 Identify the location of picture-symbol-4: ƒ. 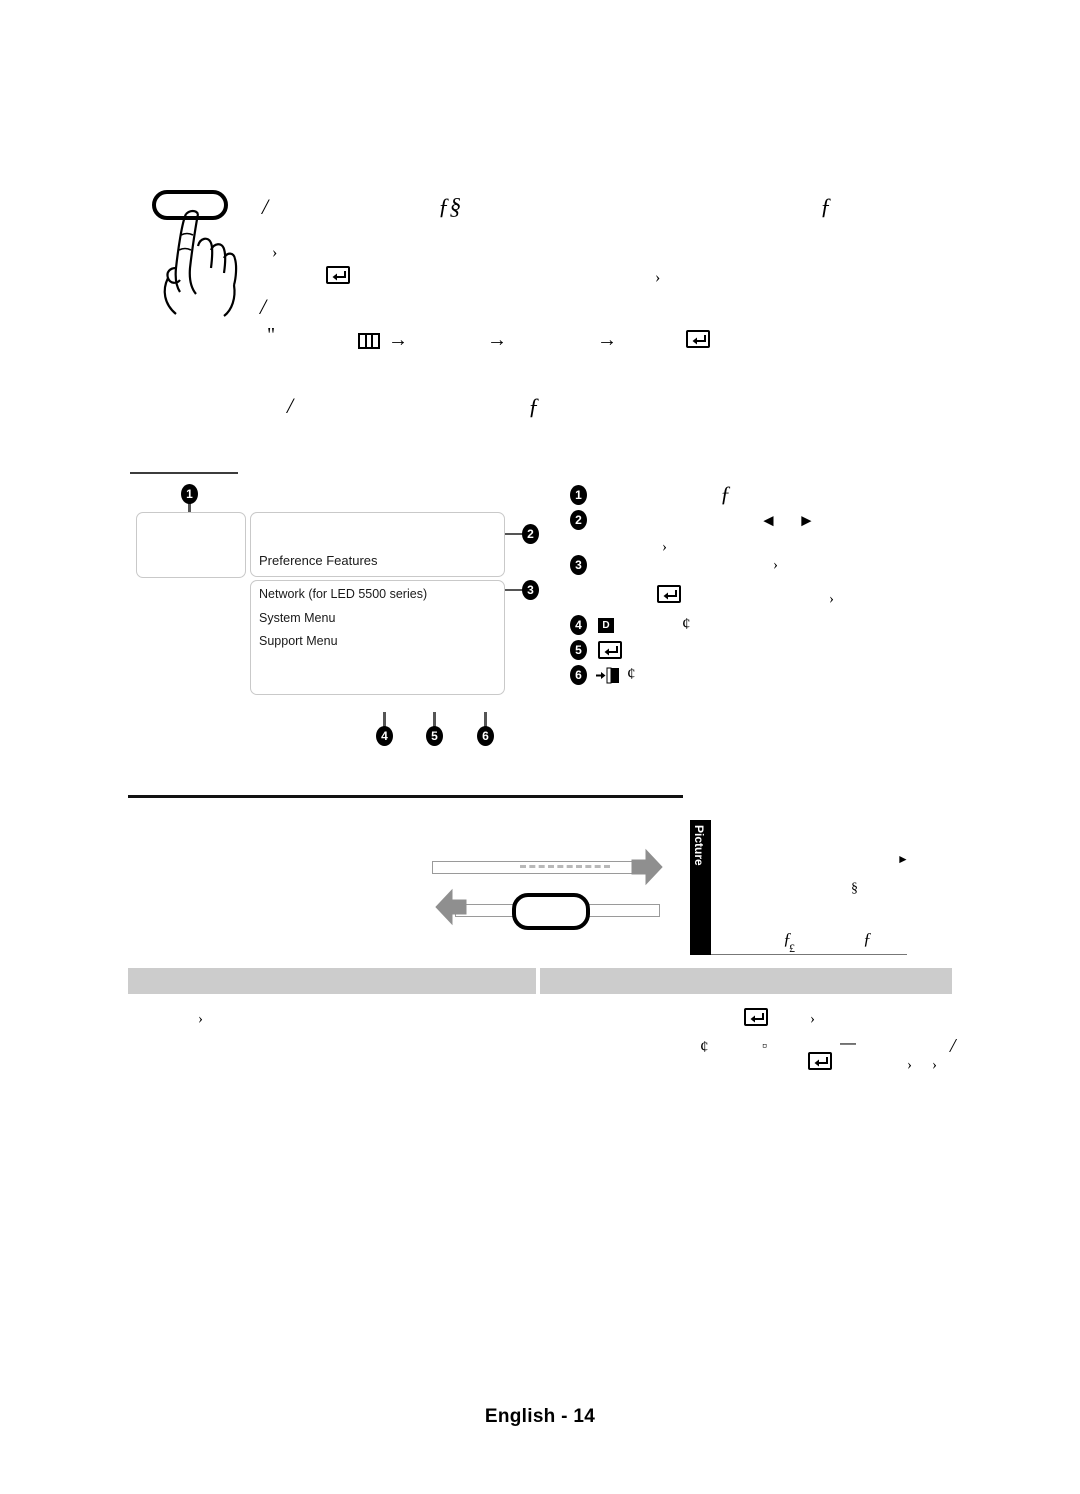
(867, 938).